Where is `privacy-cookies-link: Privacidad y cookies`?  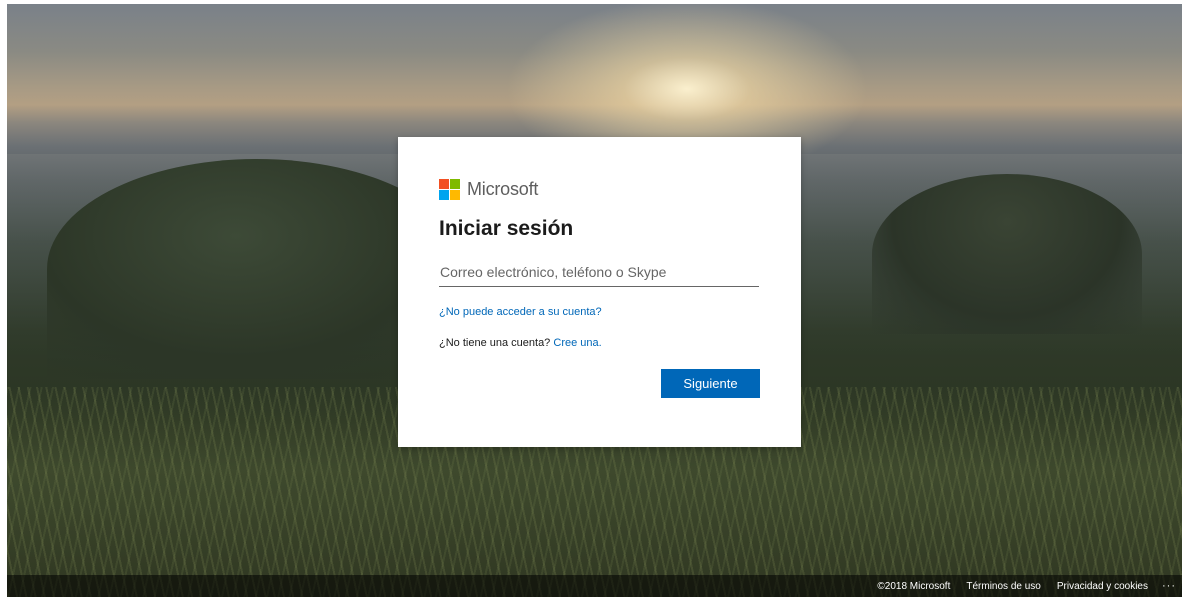 privacy-cookies-link: Privacidad y cookies is located at coordinates (1102, 586).